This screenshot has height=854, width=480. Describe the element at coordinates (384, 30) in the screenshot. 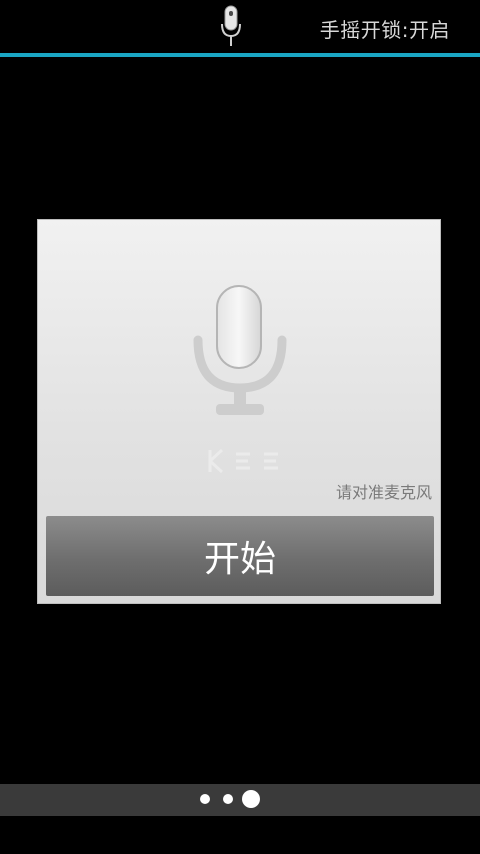

I see `shake-unlock-status: 手摇开锁:开启` at that location.